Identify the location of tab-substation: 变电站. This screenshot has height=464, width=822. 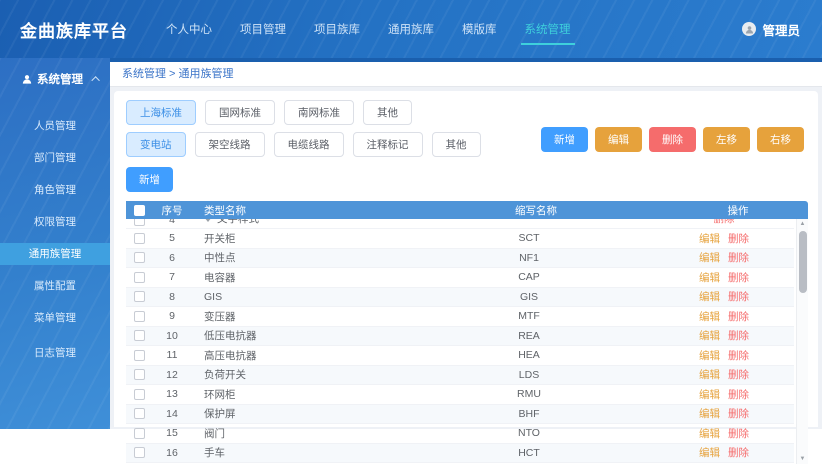
(156, 144).